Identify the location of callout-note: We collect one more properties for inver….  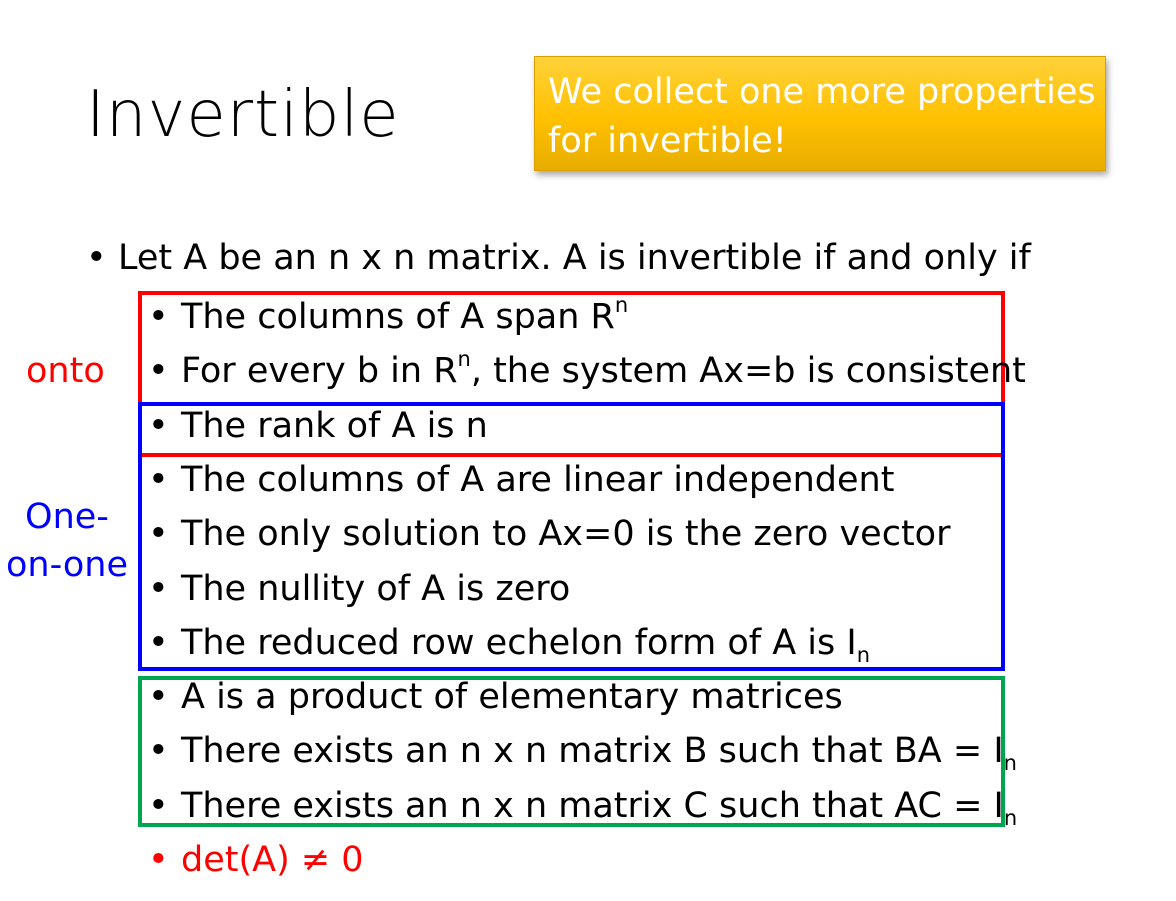
(820, 113).